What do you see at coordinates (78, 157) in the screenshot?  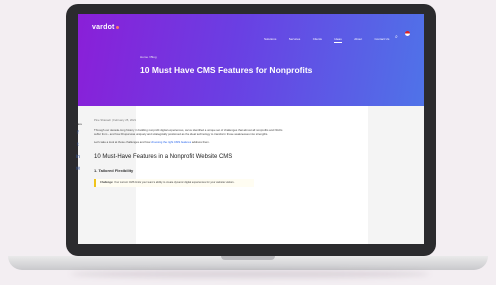 I see `linkedin-icon: in` at bounding box center [78, 157].